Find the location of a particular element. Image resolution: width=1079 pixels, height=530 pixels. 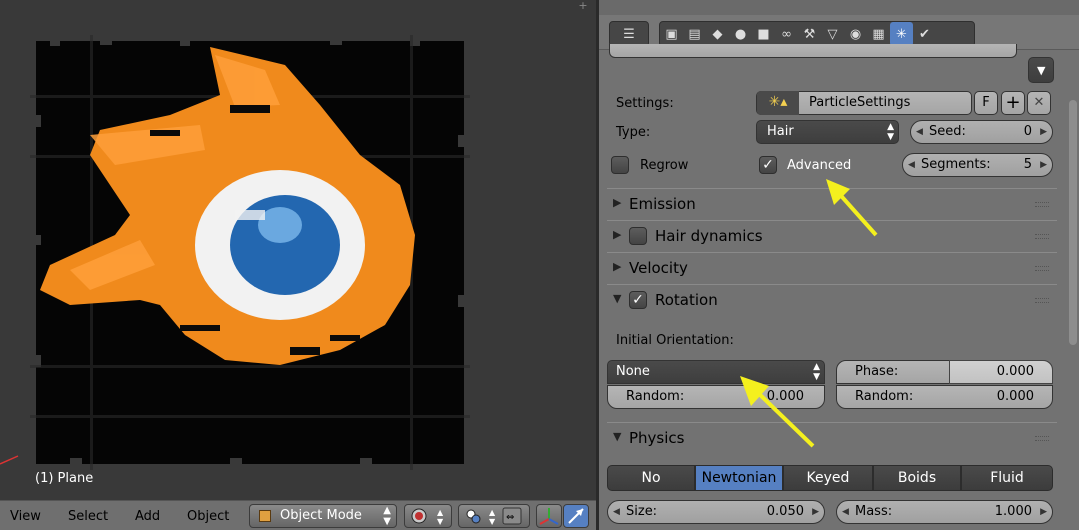

physics-type-no: No is located at coordinates (651, 478).